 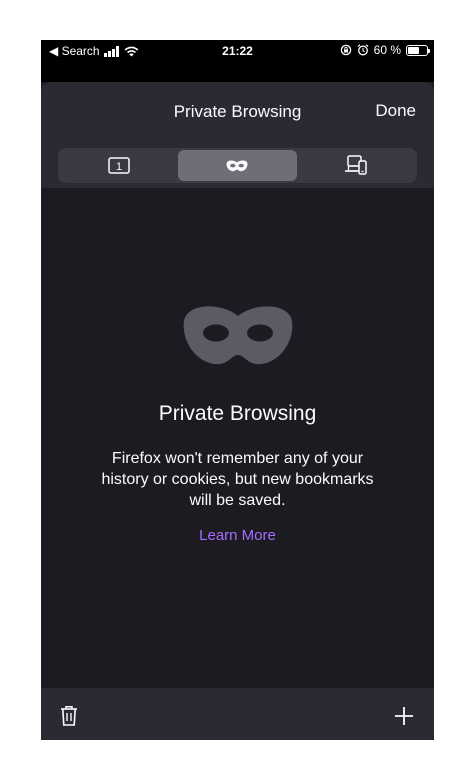 What do you see at coordinates (345, 50) in the screenshot?
I see `rotation-lock-icon` at bounding box center [345, 50].